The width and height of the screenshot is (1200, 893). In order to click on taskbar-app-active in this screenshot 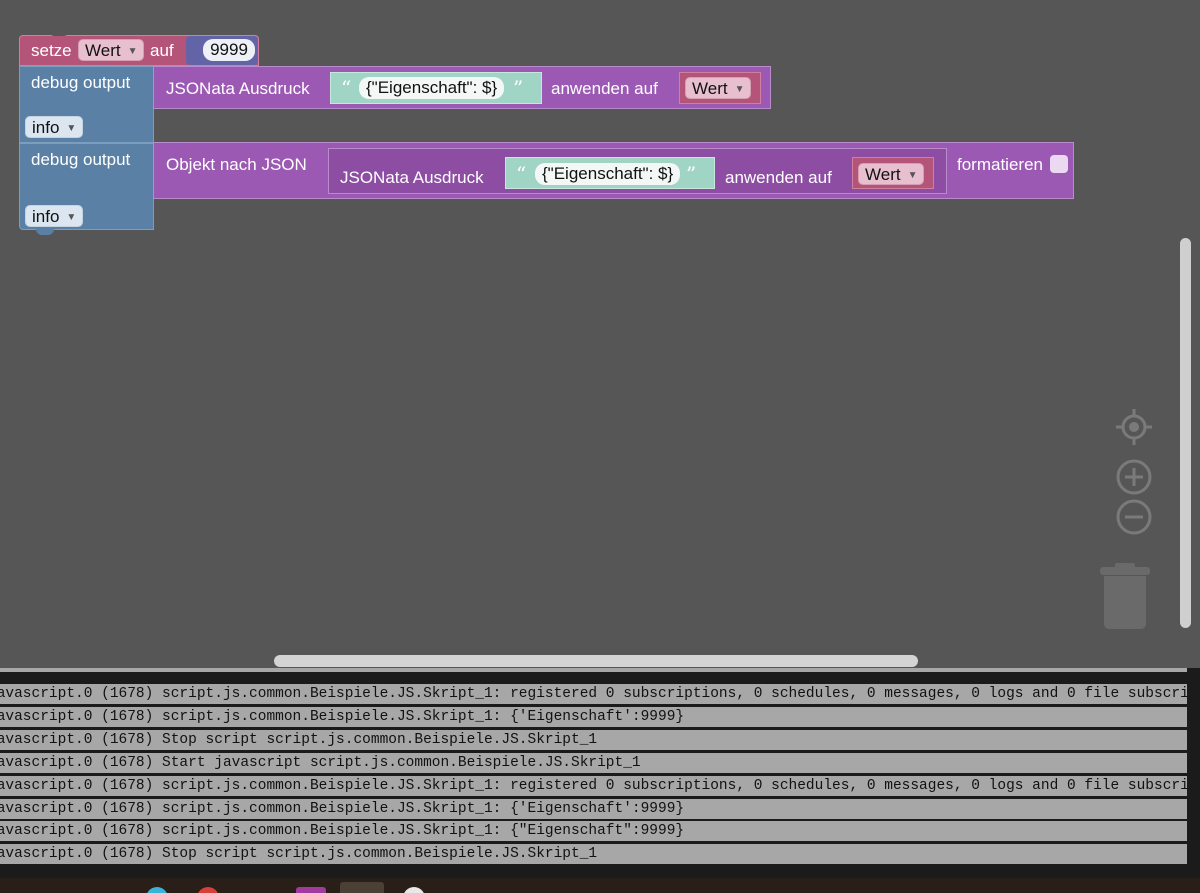, I will do `click(362, 887)`.